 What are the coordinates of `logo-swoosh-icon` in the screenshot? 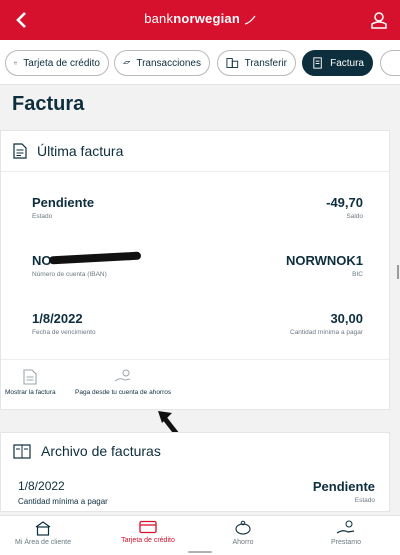 It's located at (250, 20).